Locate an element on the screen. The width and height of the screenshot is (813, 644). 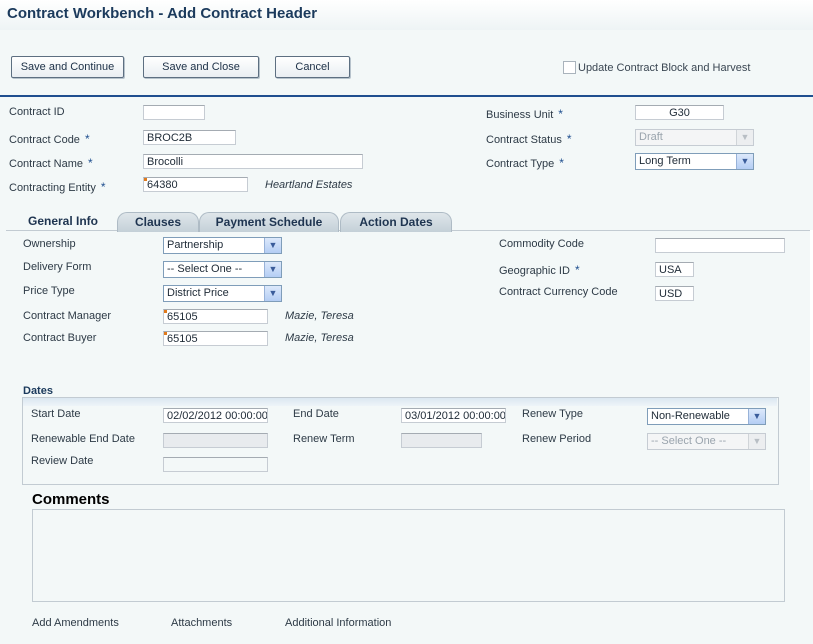
tab-general-info: General Info is located at coordinates (63, 221).